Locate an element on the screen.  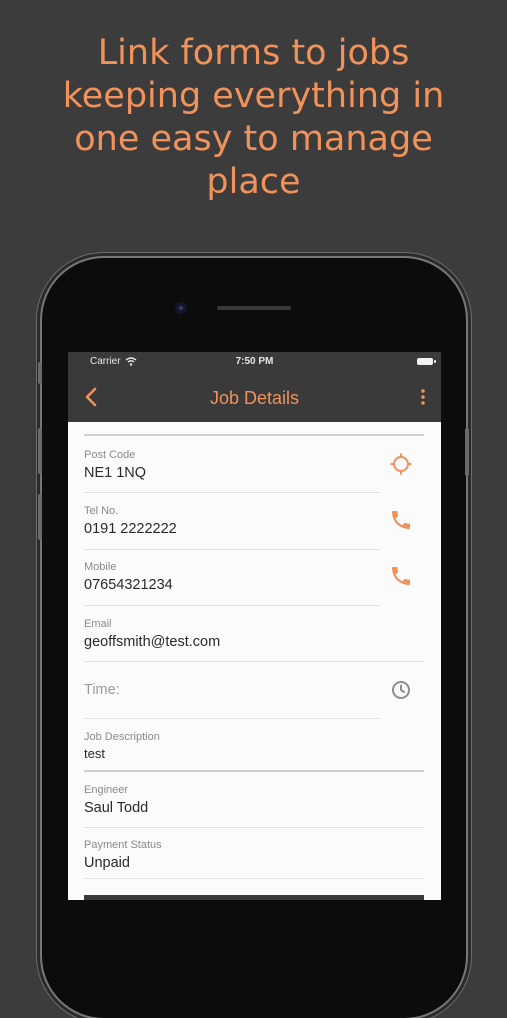
payment-status-field: Payment Status Unpaid is located at coordinates (123, 855).